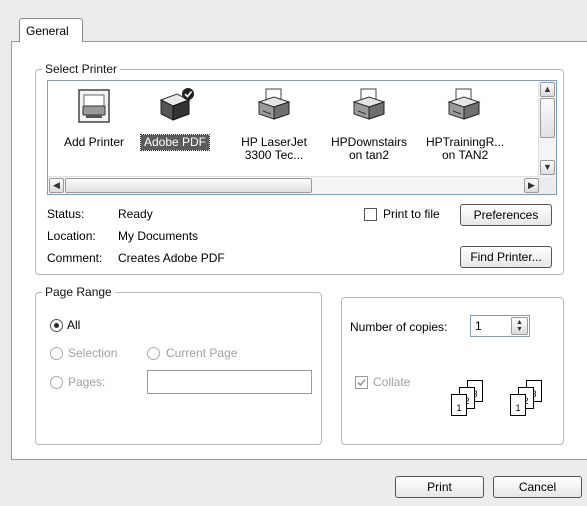 The image size is (587, 506). Describe the element at coordinates (71, 236) in the screenshot. I see `location-label: Location:` at that location.